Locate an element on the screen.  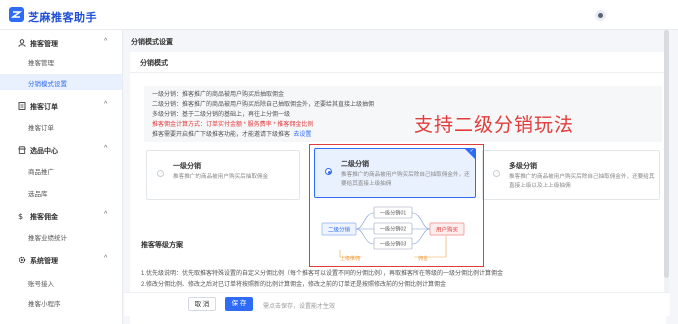
sidebar-item-tuike-manage: 推客管理 is located at coordinates (61, 61).